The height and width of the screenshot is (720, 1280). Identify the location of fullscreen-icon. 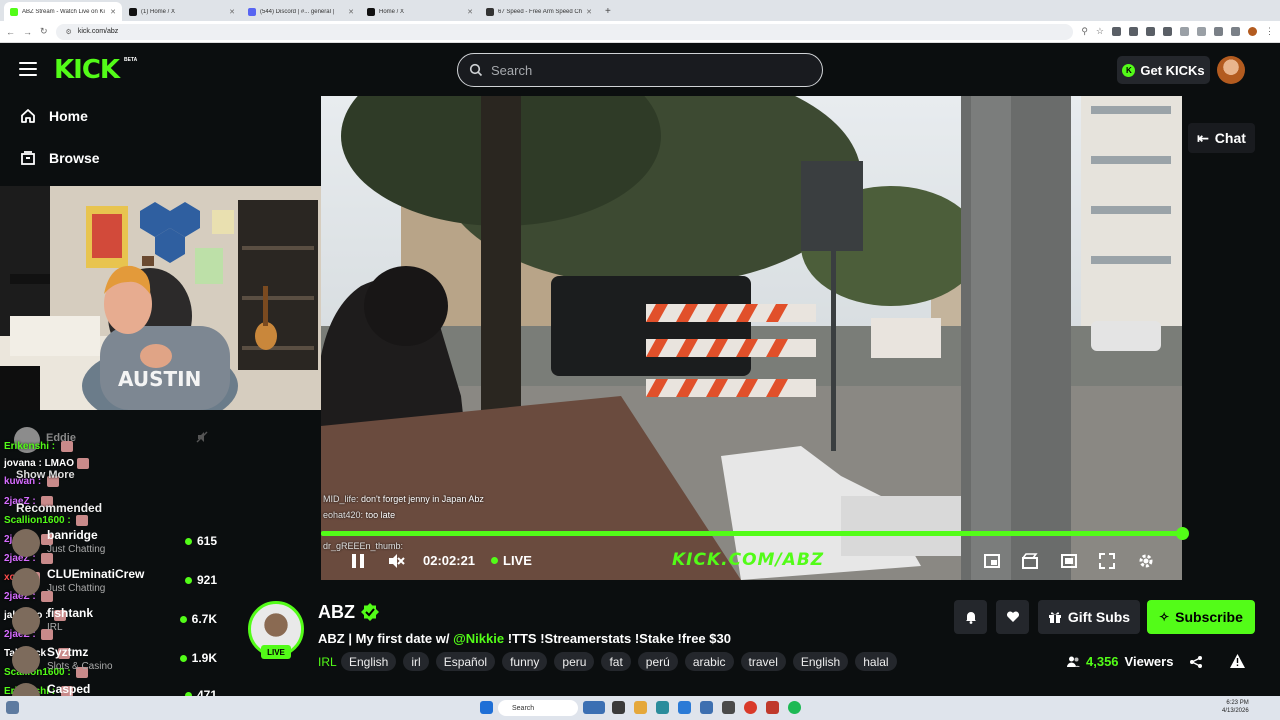
(1107, 561).